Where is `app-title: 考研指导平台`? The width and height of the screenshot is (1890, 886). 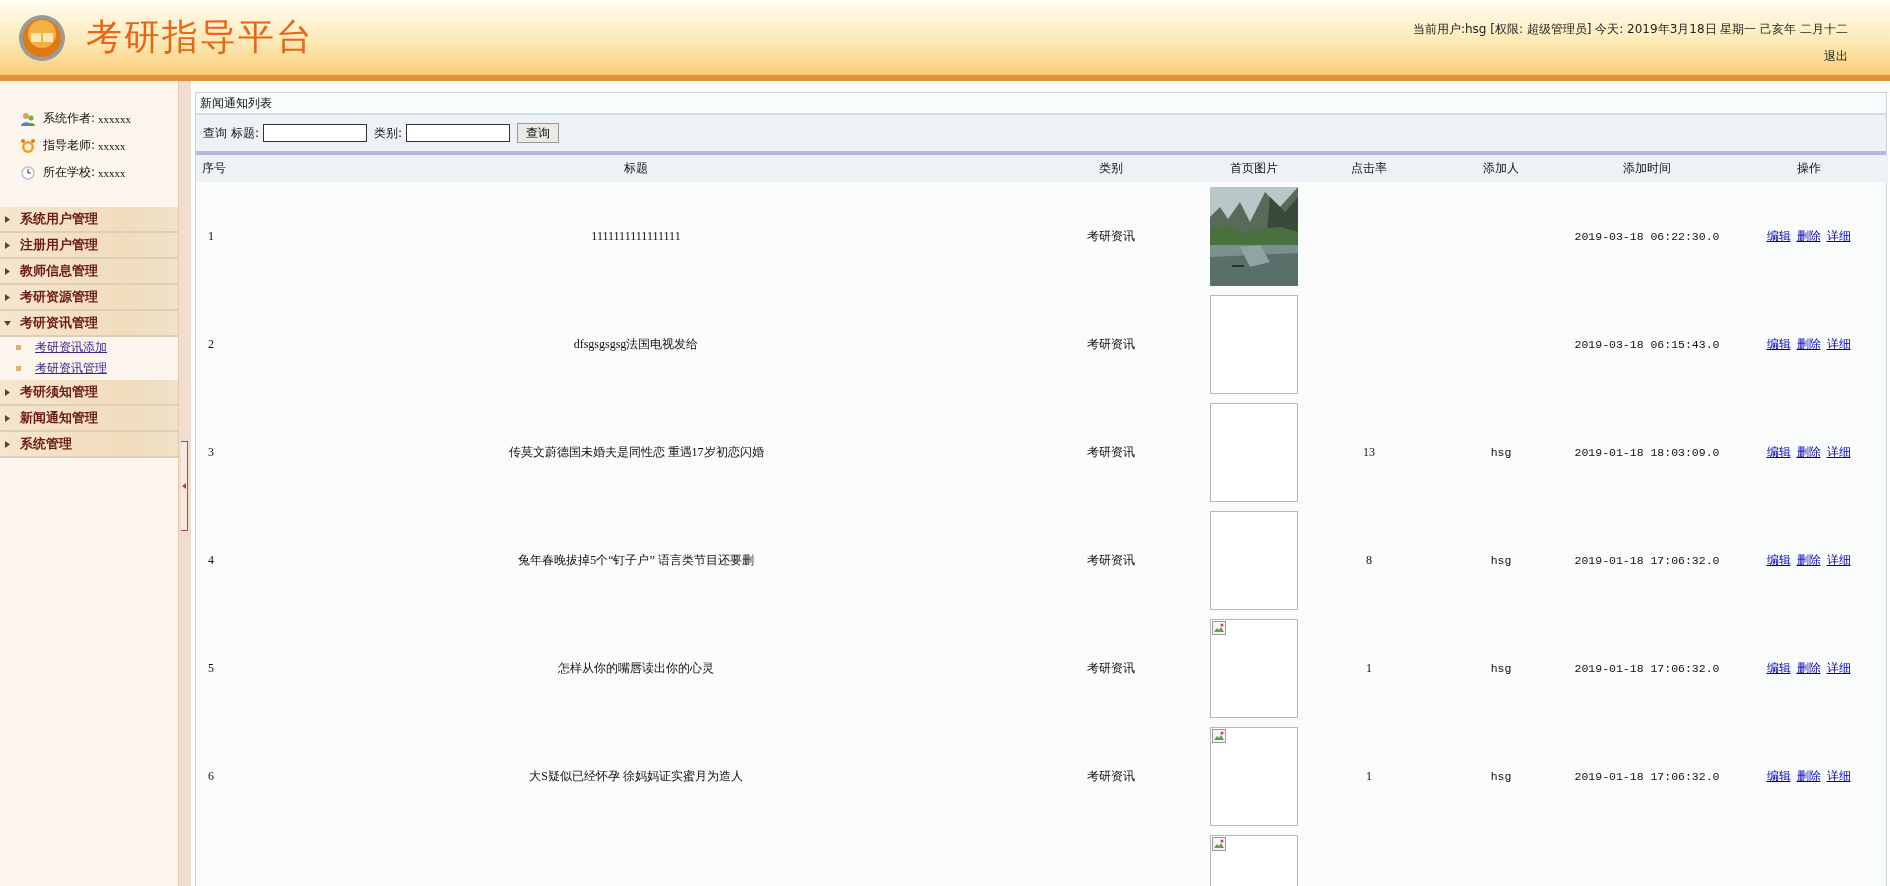 app-title: 考研指导平台 is located at coordinates (200, 37).